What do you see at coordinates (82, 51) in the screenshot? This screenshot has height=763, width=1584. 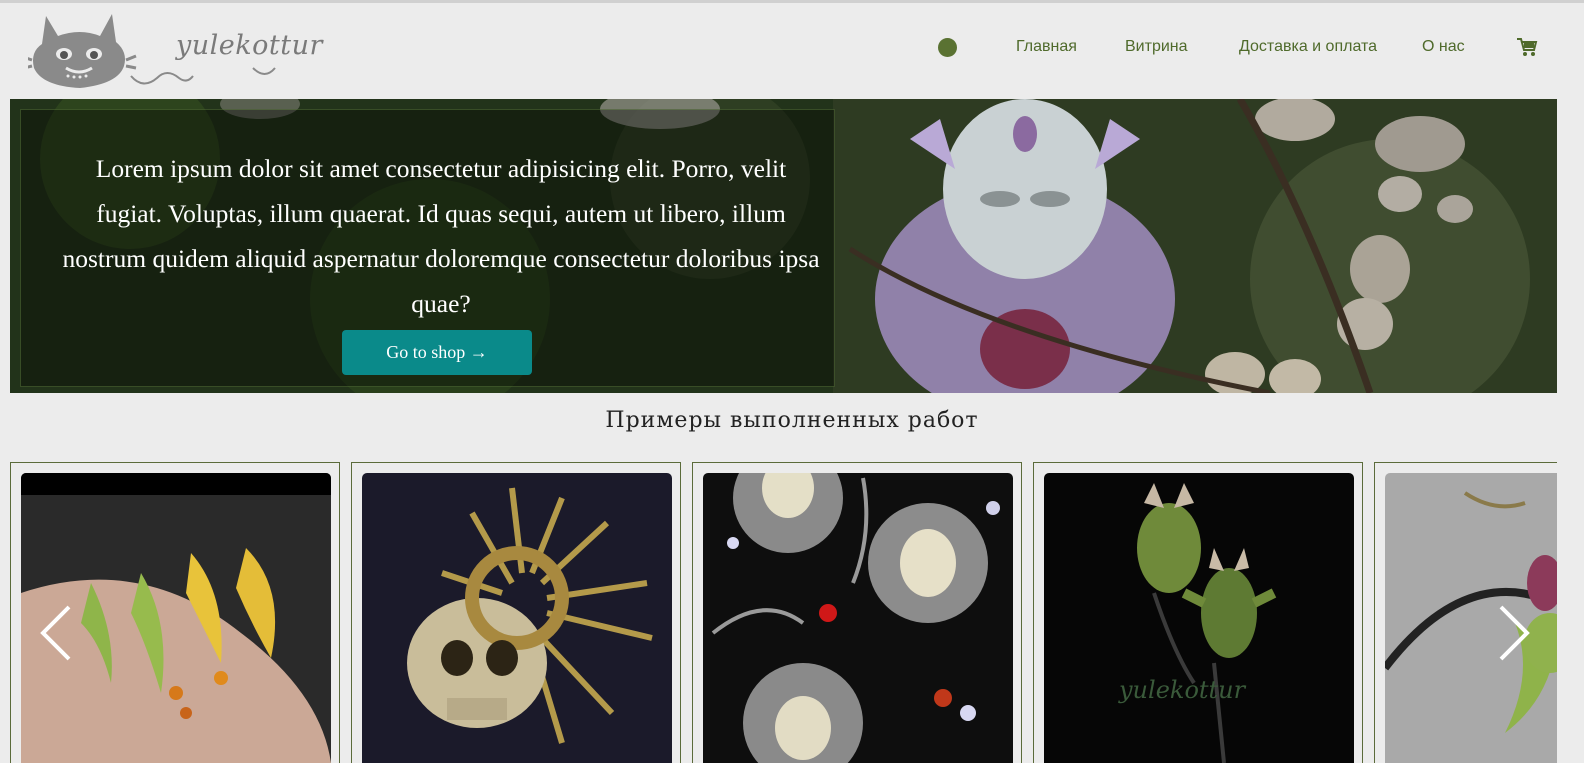 I see `cat-face-icon` at bounding box center [82, 51].